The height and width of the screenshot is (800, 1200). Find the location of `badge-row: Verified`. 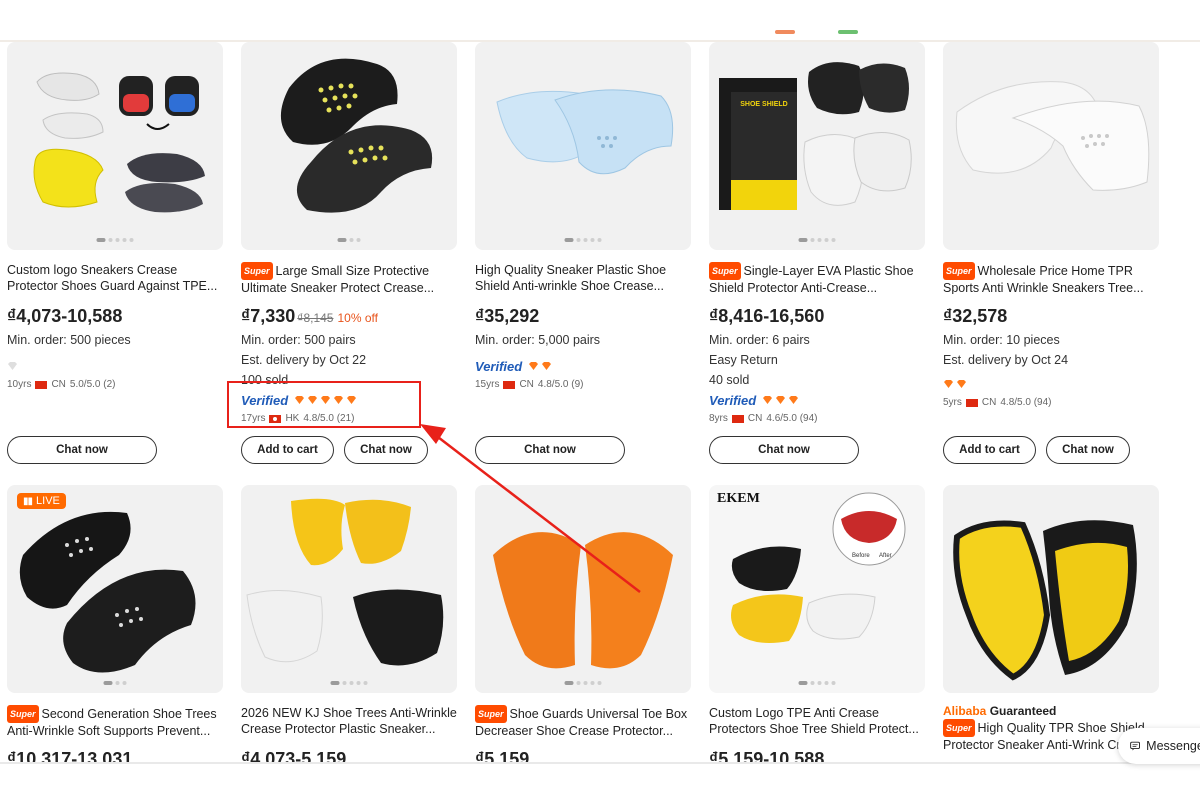

badge-row: Verified is located at coordinates (817, 400).